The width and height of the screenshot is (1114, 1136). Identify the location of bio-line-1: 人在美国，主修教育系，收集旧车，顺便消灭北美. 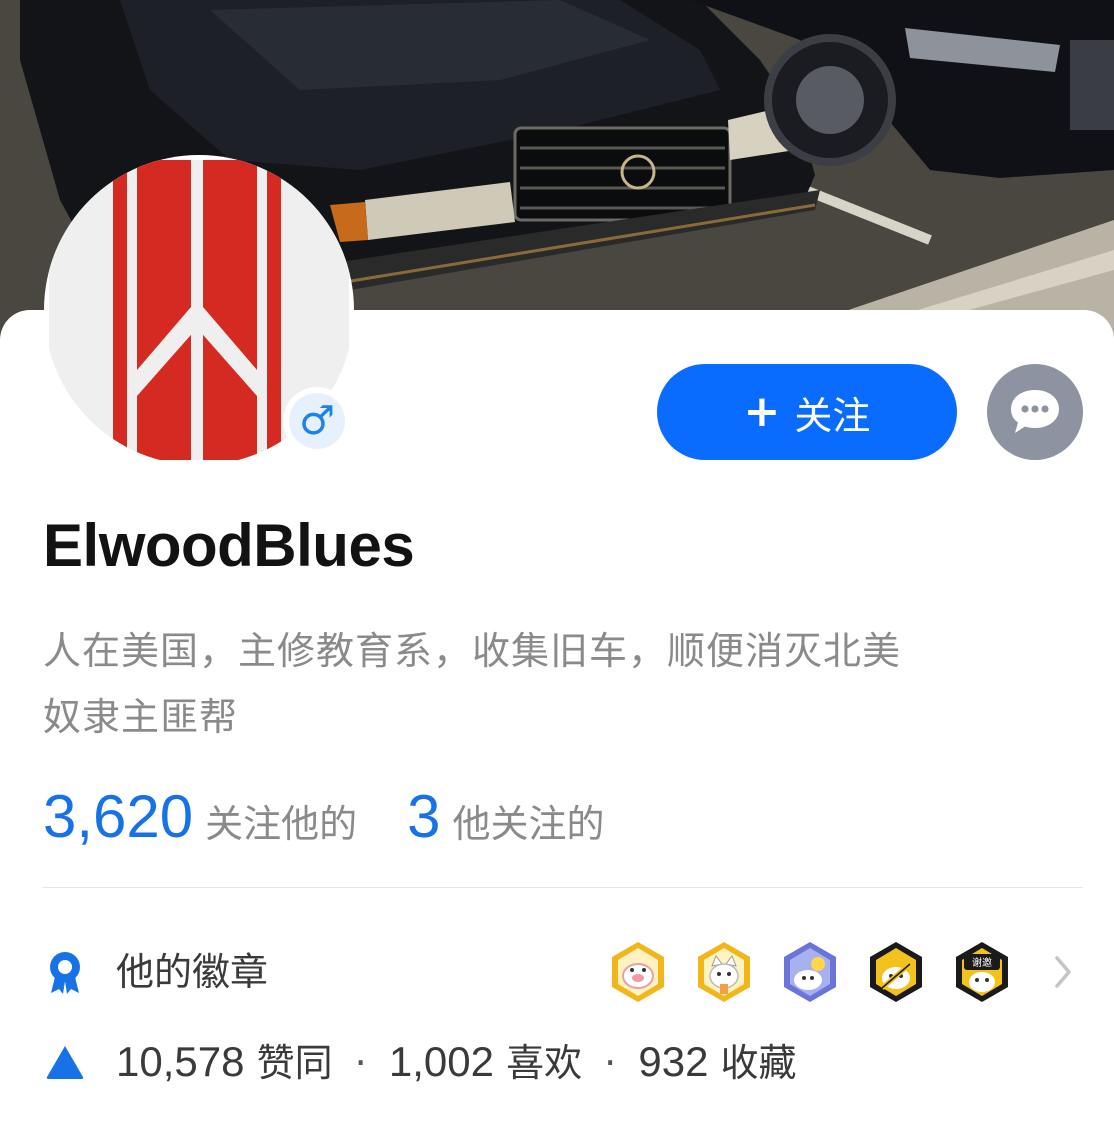
(472, 651).